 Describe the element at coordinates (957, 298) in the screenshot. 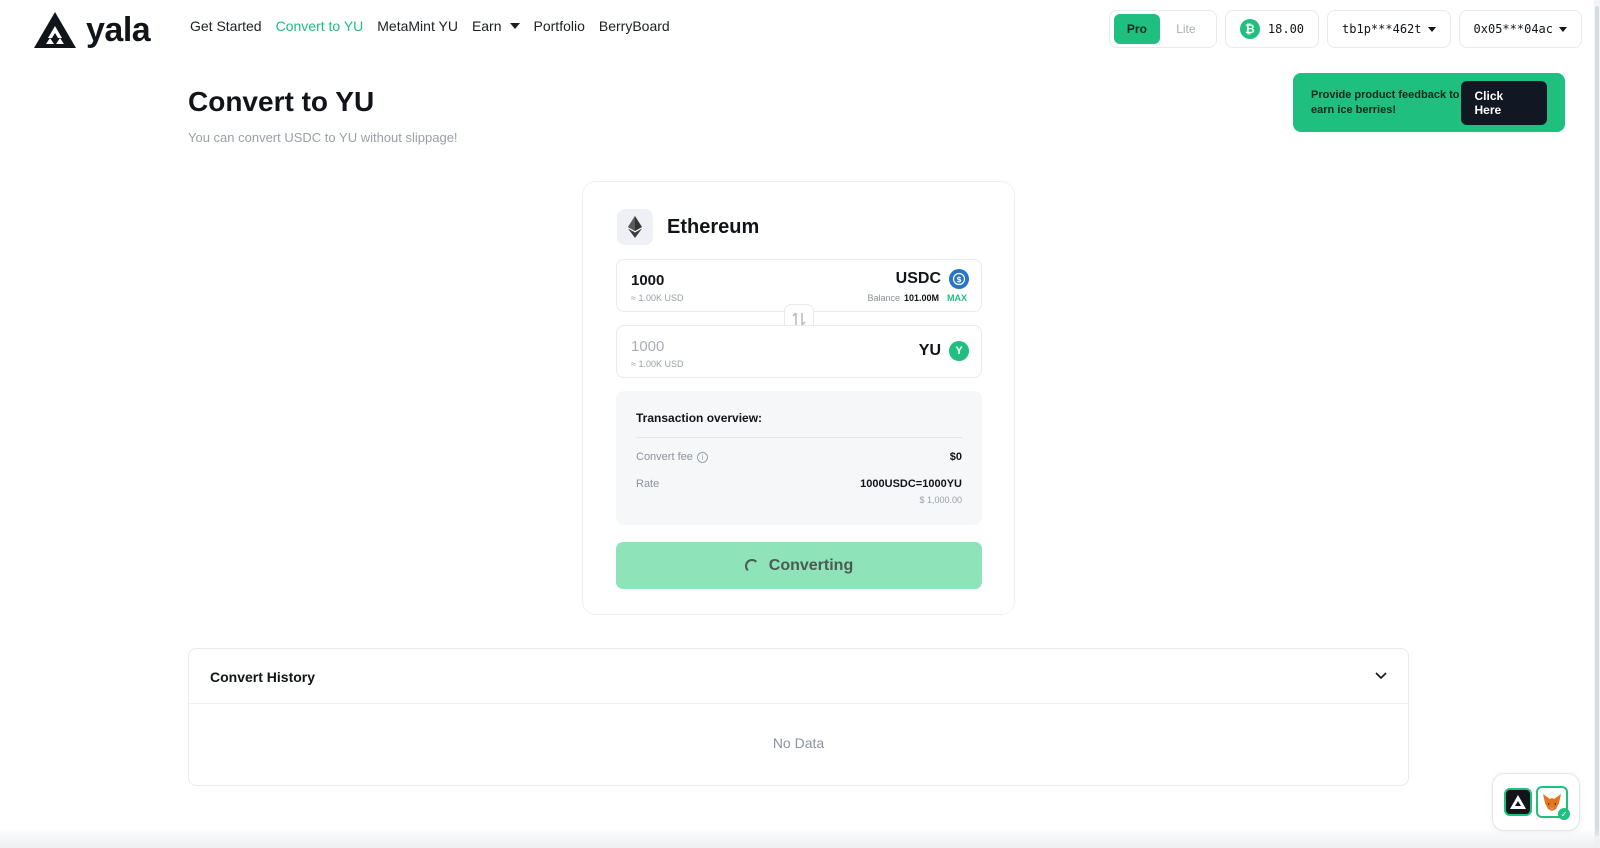

I see `max-button: MAX` at that location.